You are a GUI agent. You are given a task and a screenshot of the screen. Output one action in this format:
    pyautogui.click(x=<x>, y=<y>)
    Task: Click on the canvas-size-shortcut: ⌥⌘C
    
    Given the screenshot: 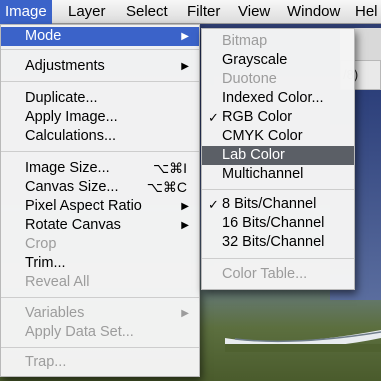 What is the action you would take?
    pyautogui.click(x=166, y=187)
    